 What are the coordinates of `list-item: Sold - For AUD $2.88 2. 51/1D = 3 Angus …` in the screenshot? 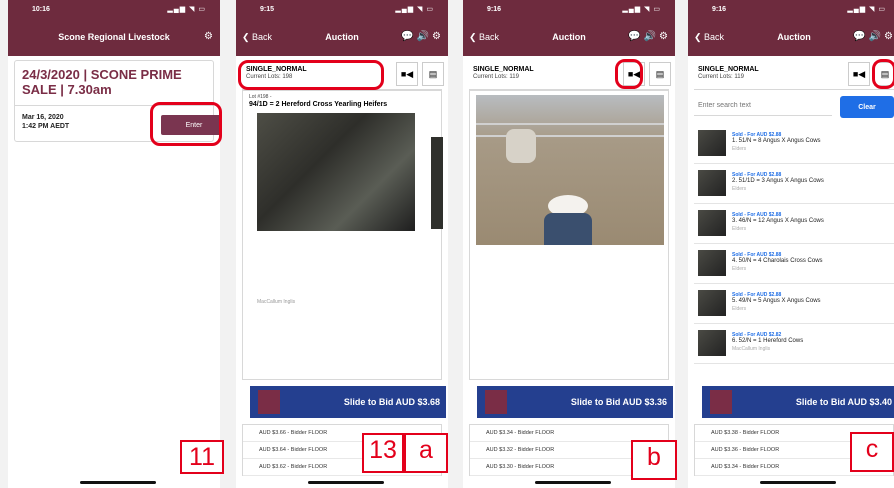 It's located at (794, 184).